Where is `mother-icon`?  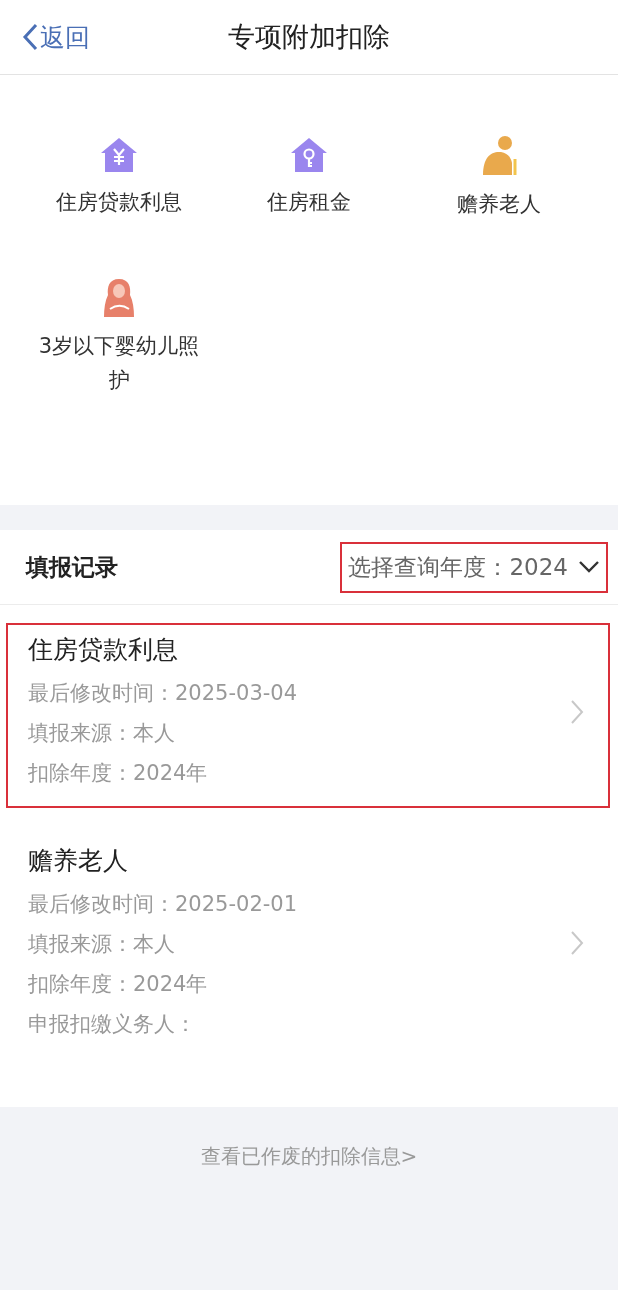
mother-icon is located at coordinates (119, 298).